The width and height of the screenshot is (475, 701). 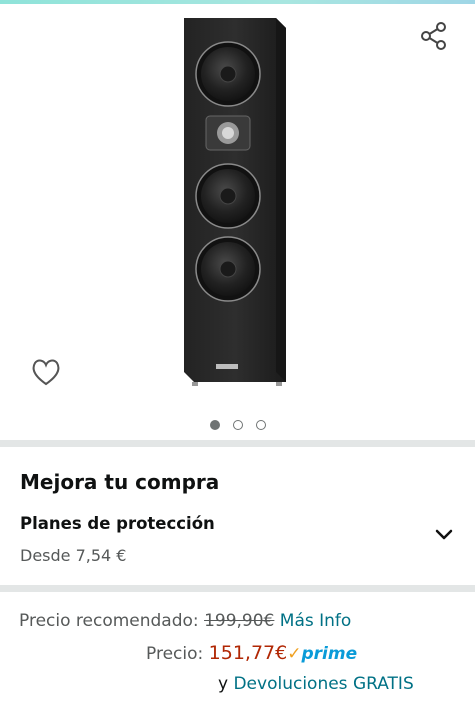 What do you see at coordinates (323, 684) in the screenshot?
I see `free-returns-link: Devoluciones GRATIS` at bounding box center [323, 684].